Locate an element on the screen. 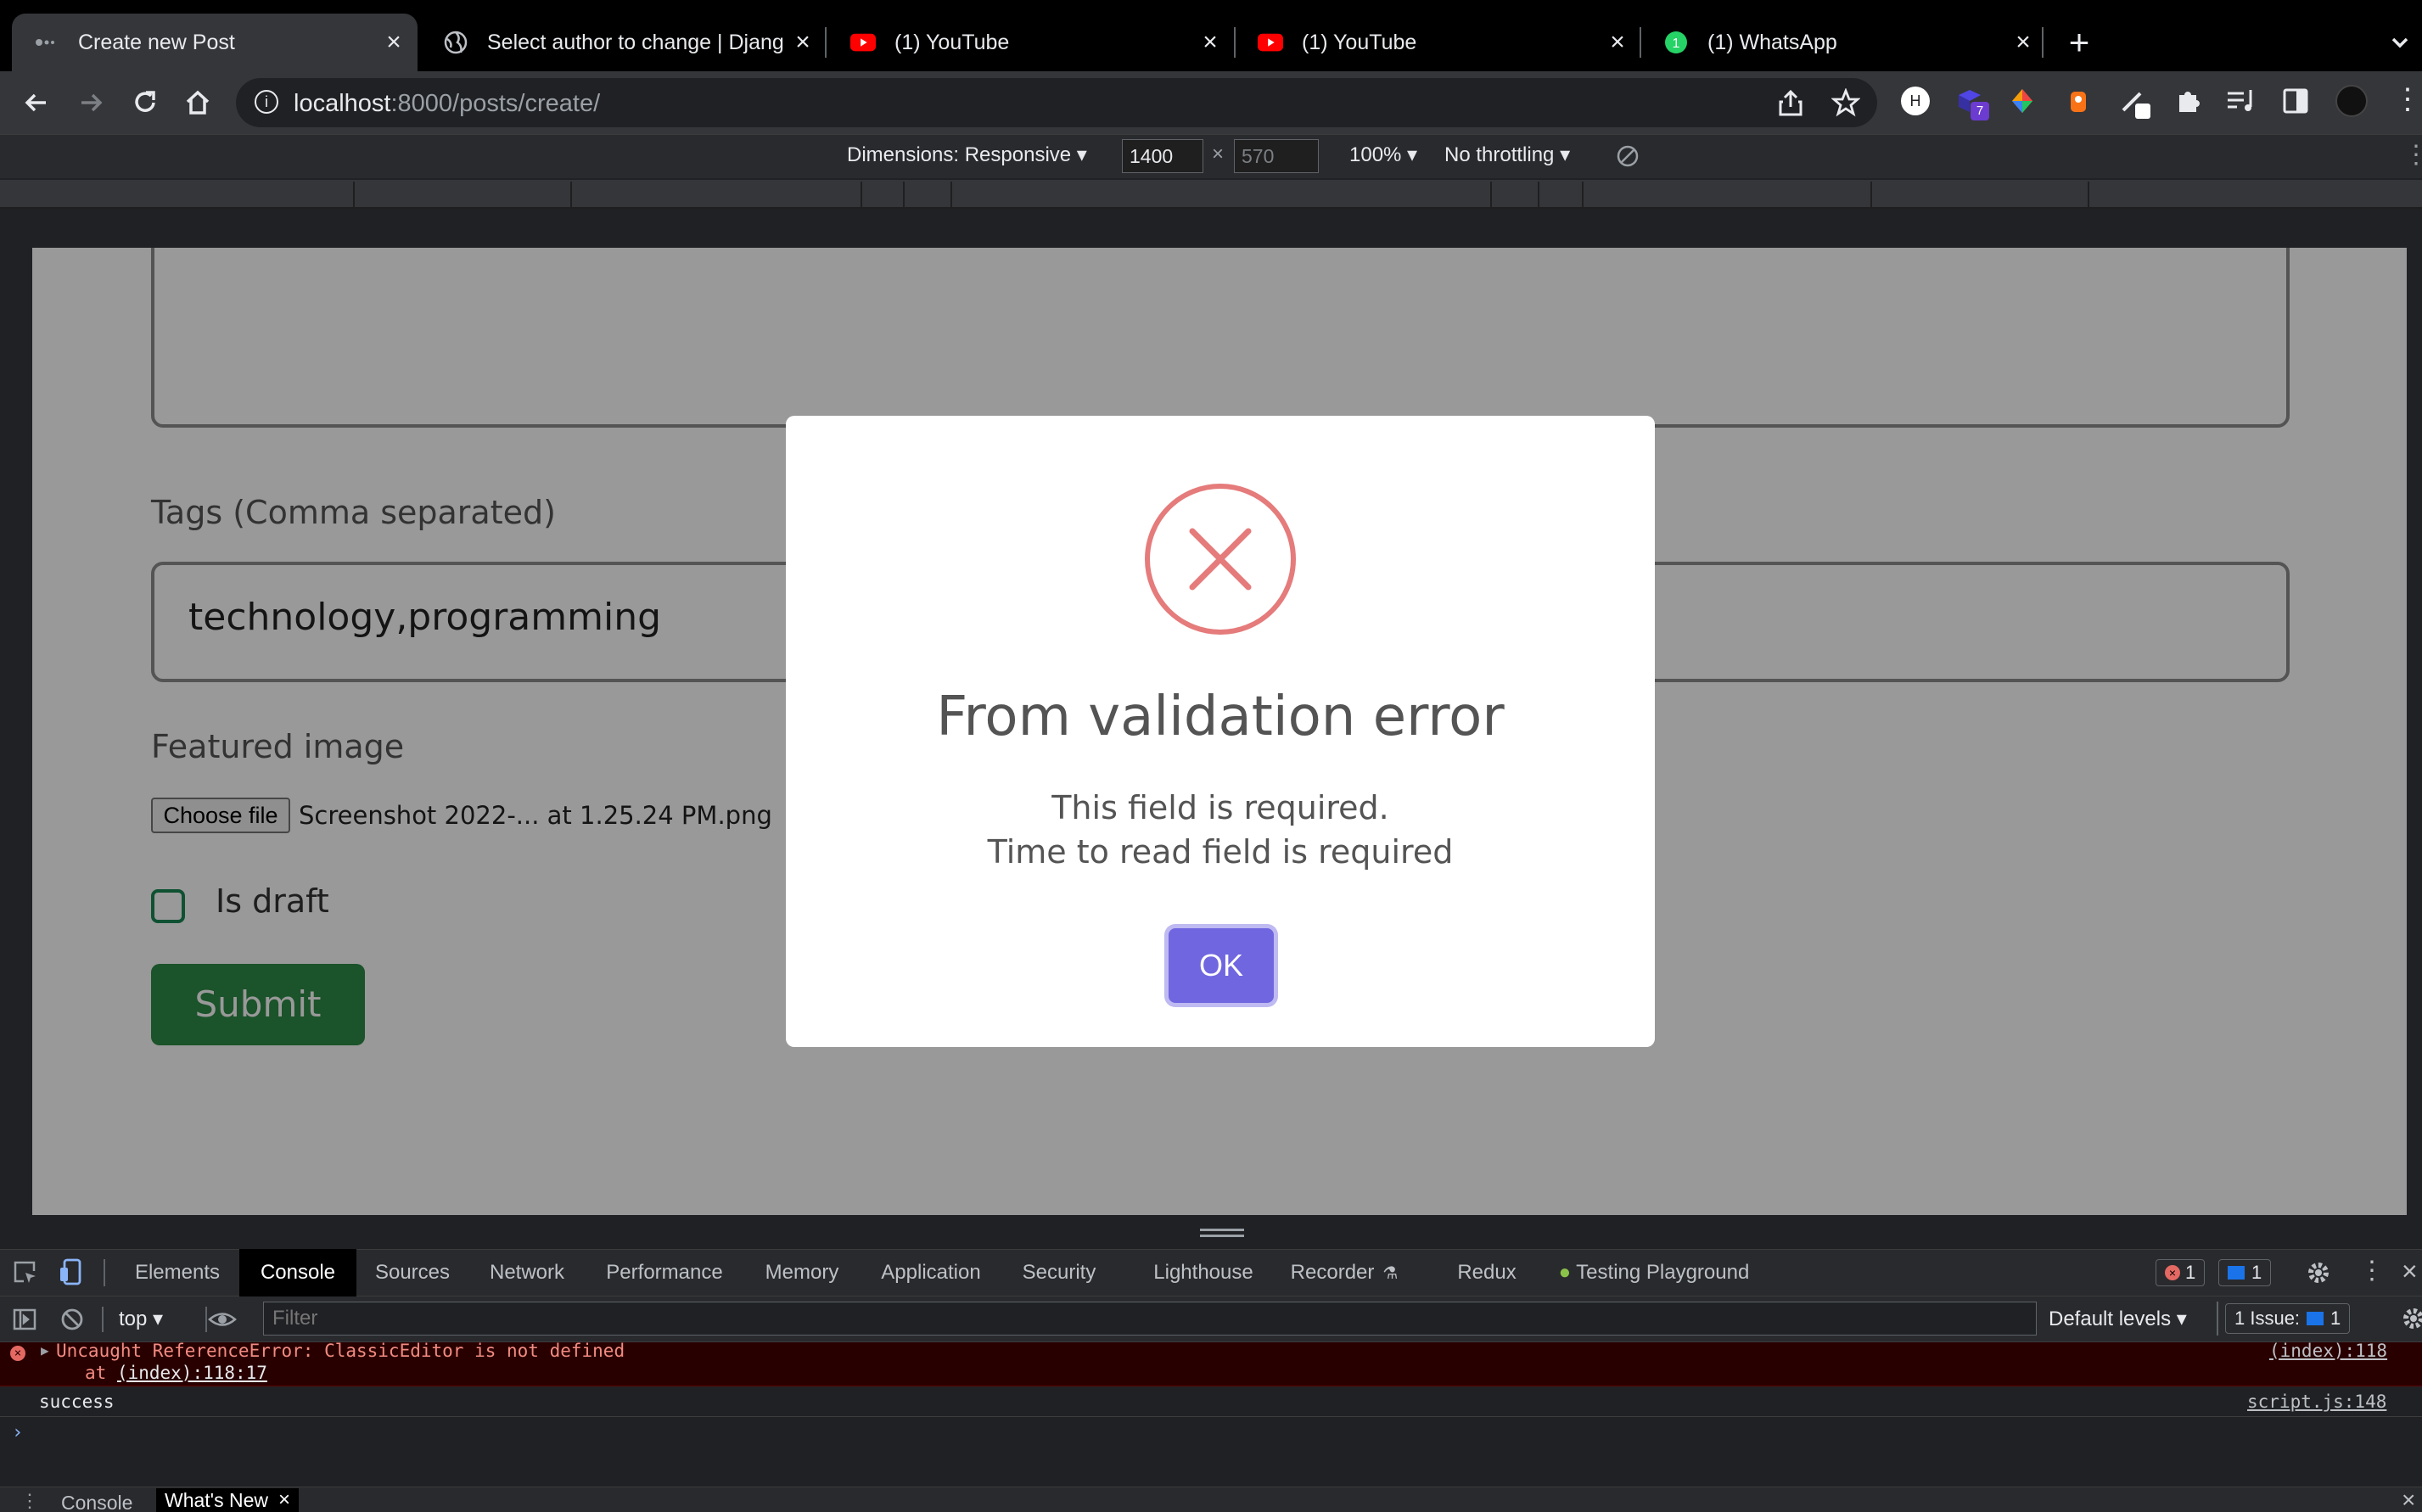  devtools-tab-elements: Elements is located at coordinates (177, 1272).